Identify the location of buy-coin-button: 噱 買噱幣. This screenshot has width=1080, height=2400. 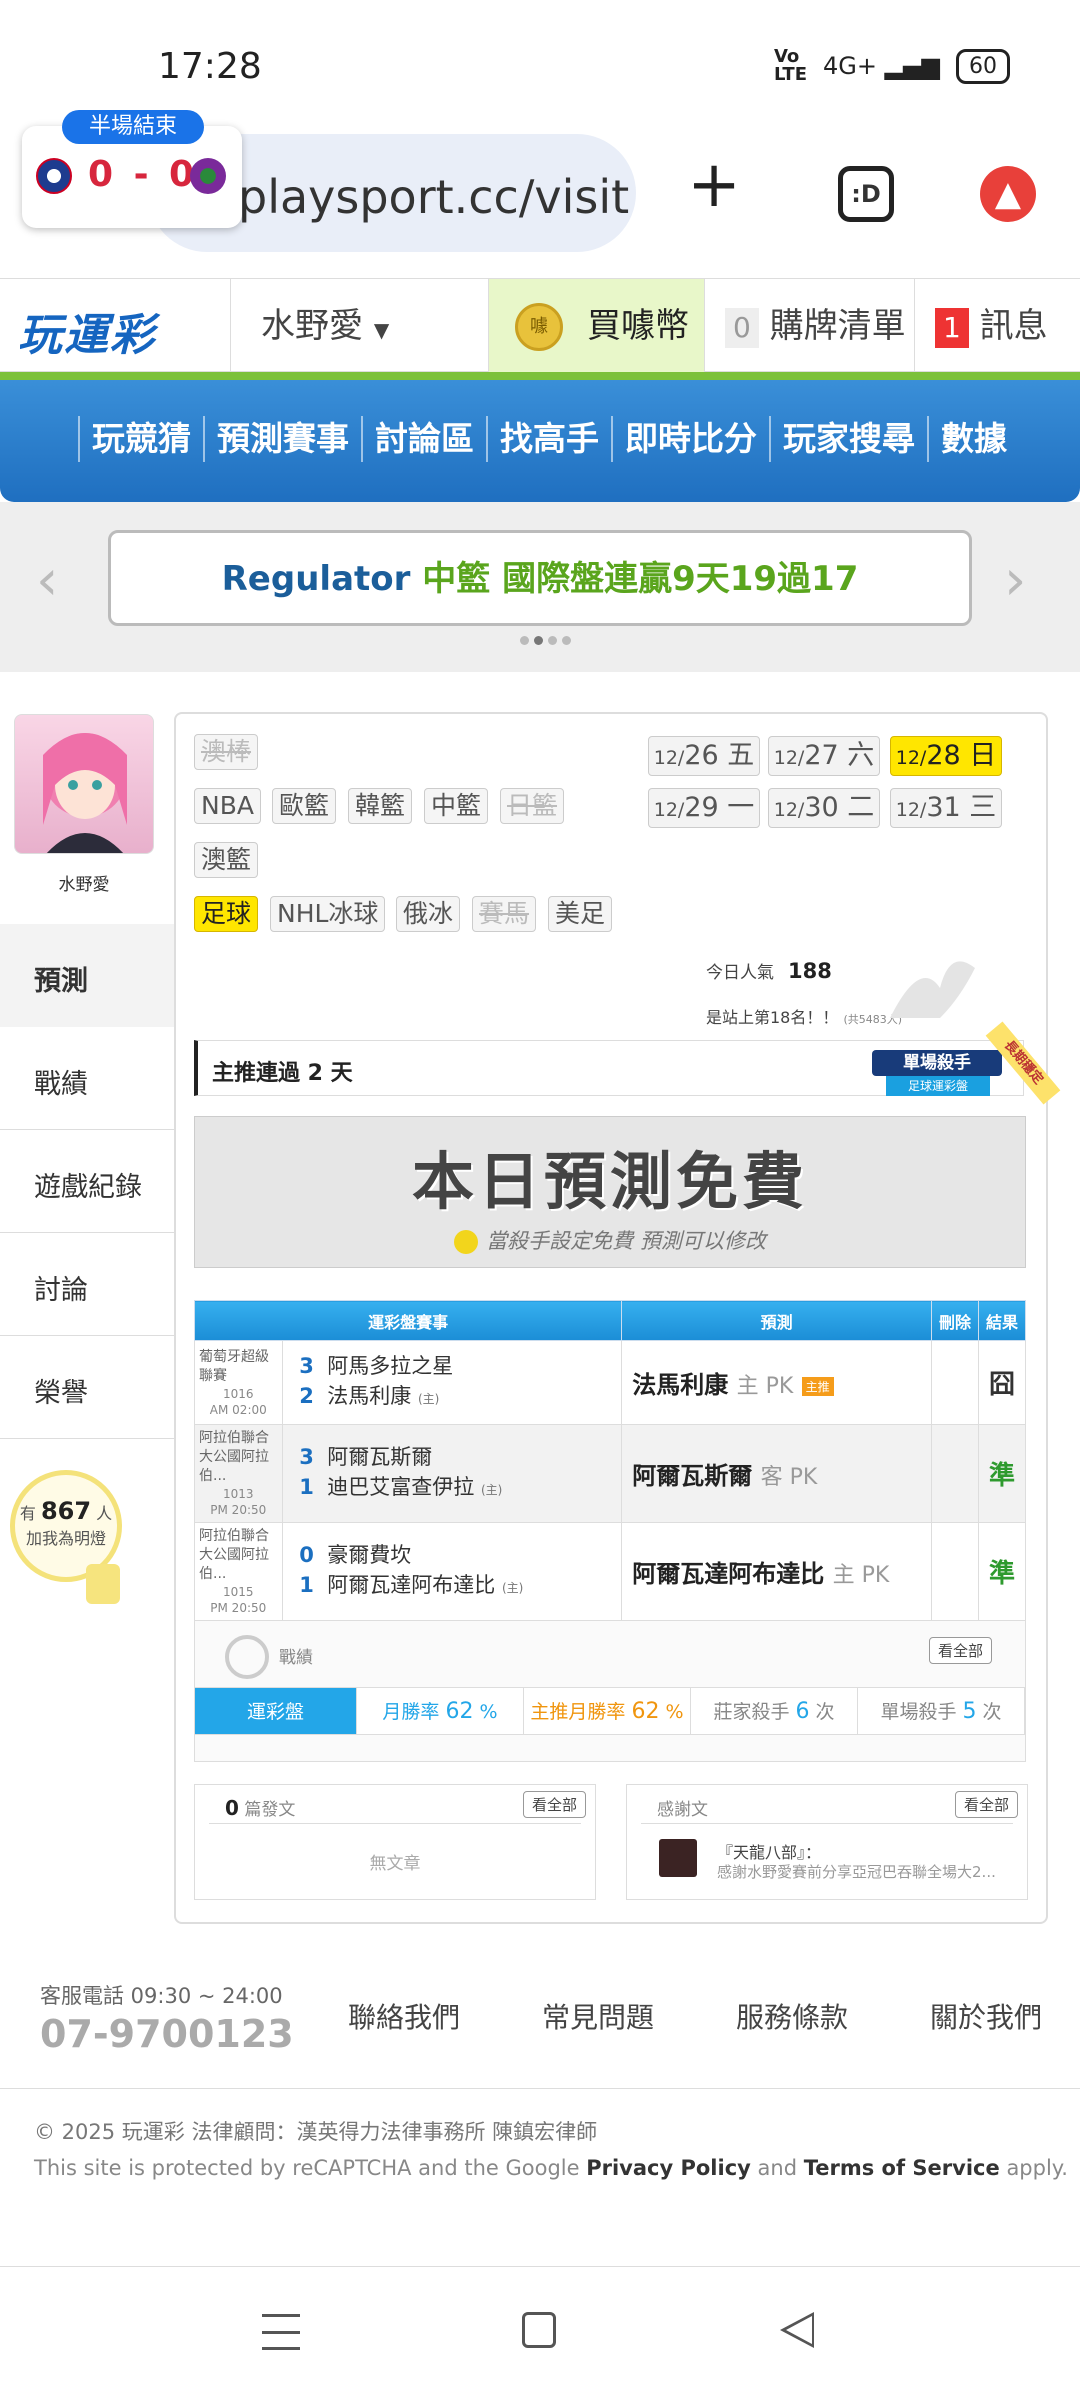
(596, 326).